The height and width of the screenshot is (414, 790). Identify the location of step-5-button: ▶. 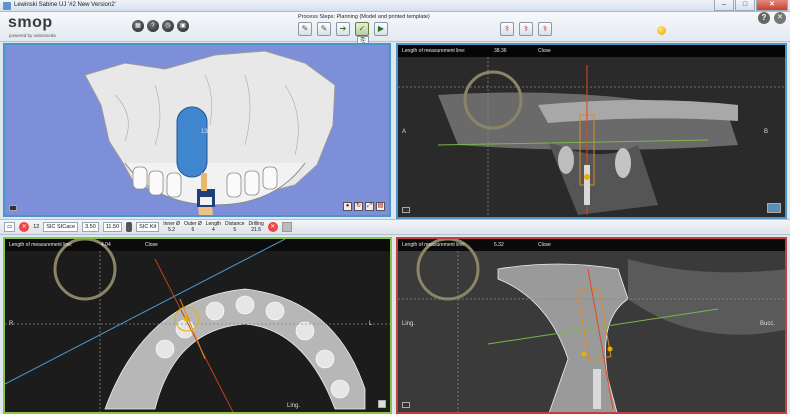
(381, 29).